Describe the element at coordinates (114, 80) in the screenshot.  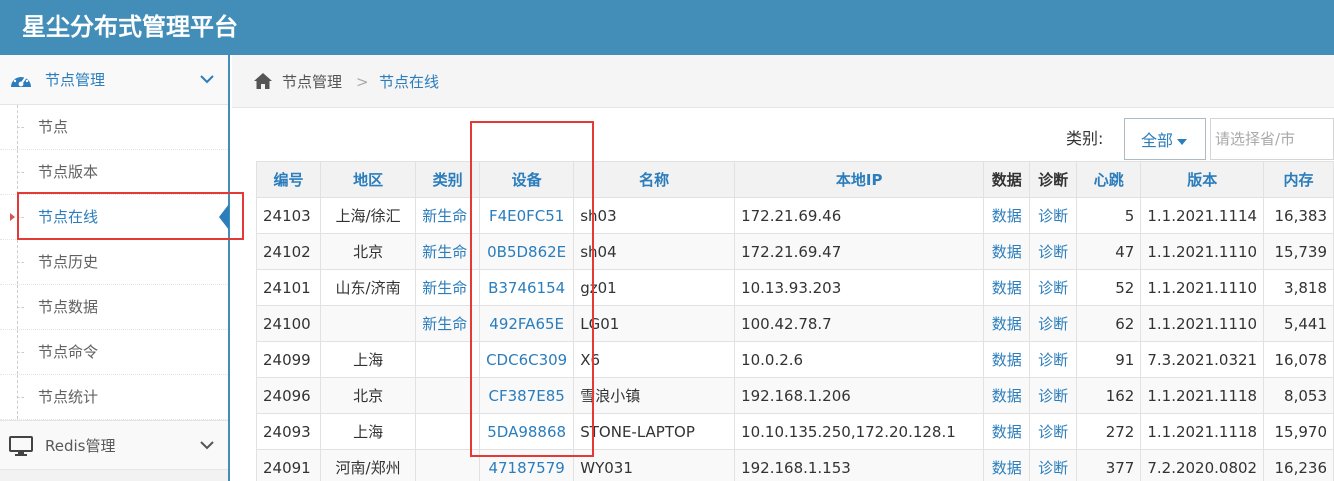
I see `sidebar-group-node-management: 节点管理` at that location.